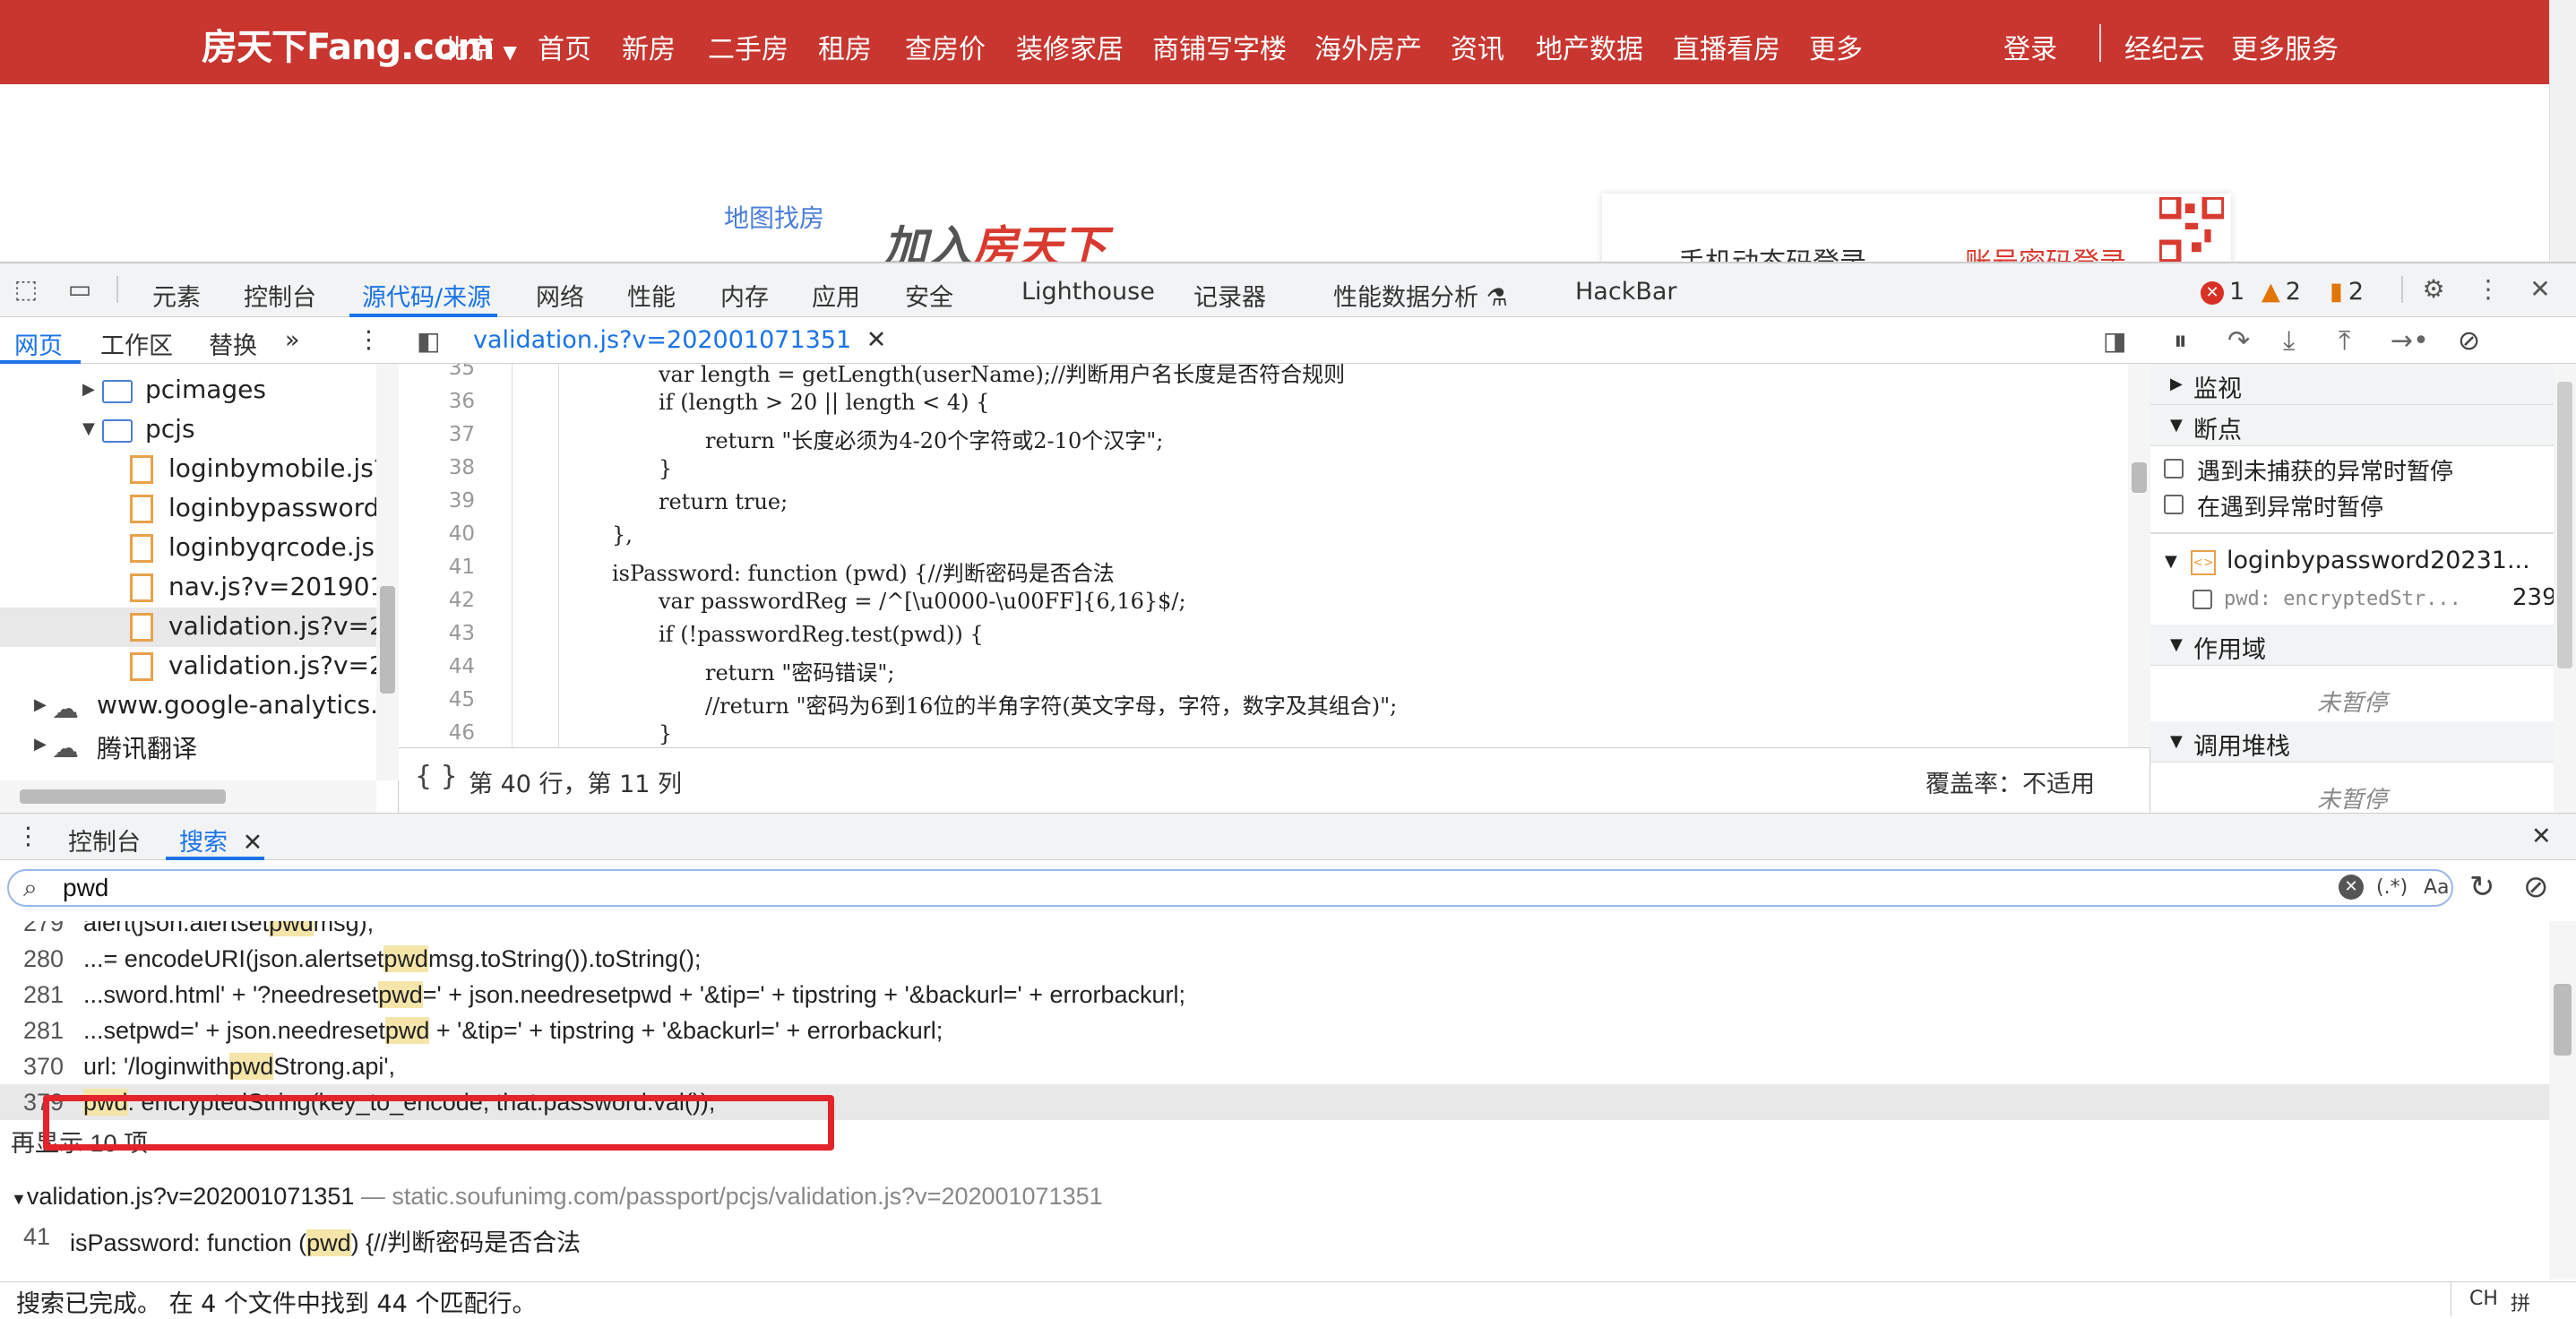 Image resolution: width=2576 pixels, height=1319 pixels. I want to click on tab-application: 应用, so click(836, 295).